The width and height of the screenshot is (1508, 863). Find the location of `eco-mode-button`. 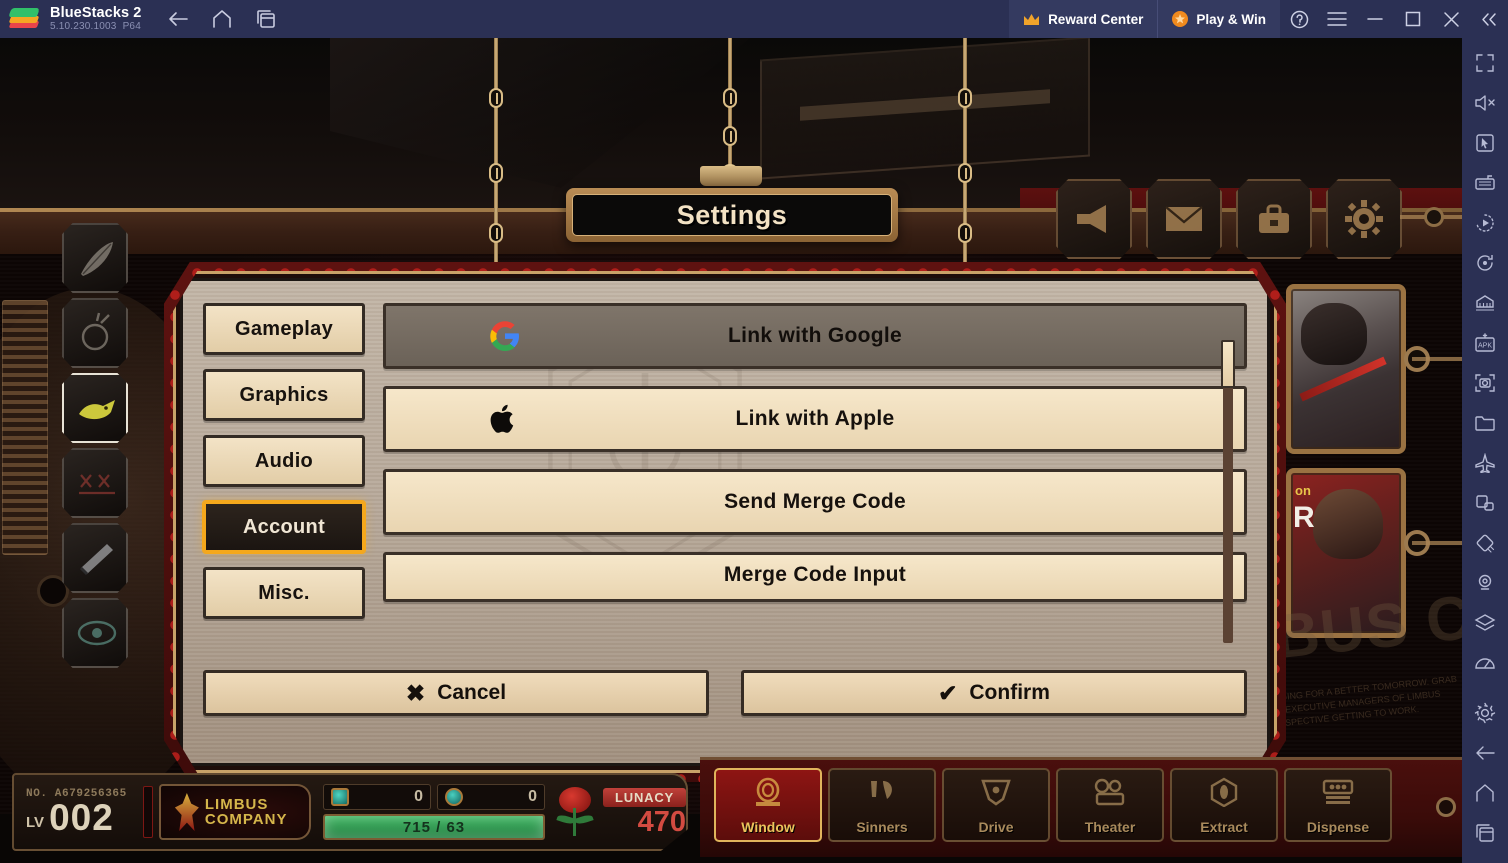

eco-mode-button is located at coordinates (1485, 463).